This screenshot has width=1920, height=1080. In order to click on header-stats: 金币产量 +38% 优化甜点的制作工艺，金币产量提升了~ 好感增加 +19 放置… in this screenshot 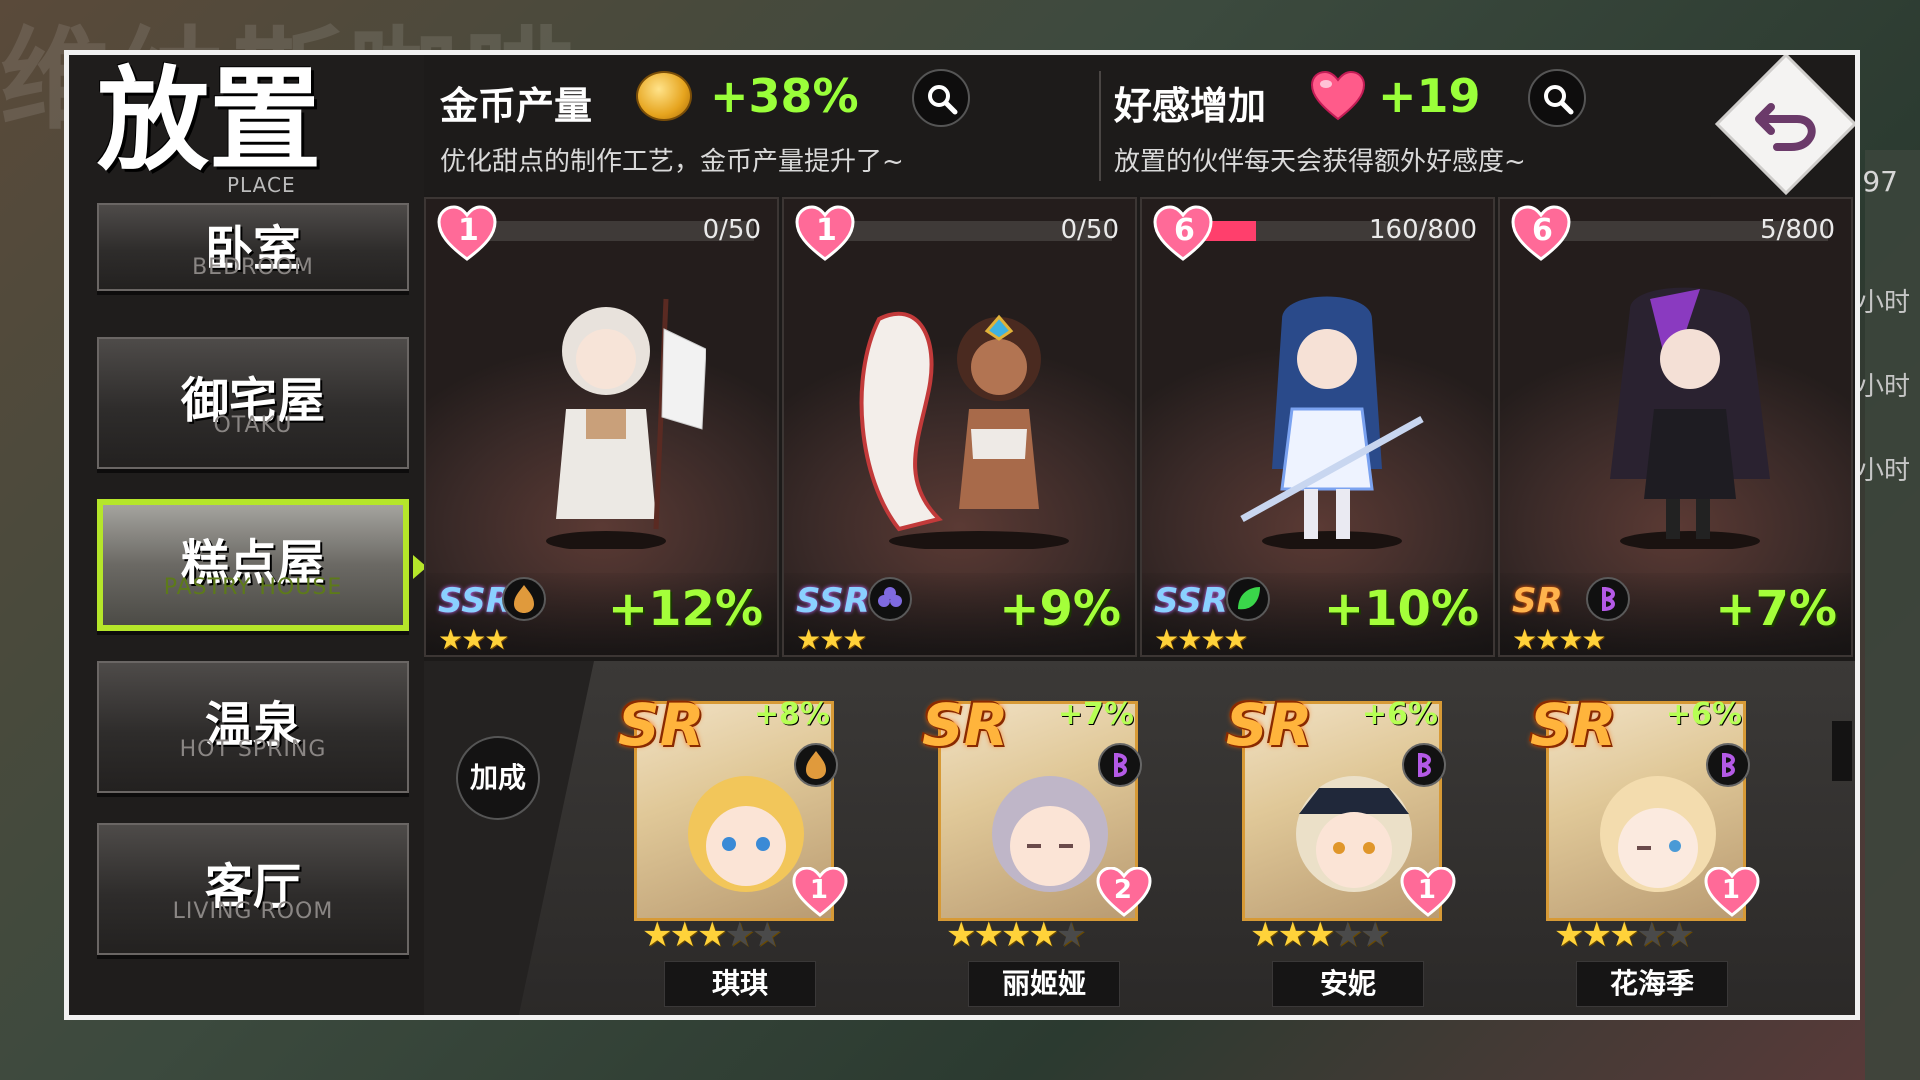, I will do `click(1139, 125)`.